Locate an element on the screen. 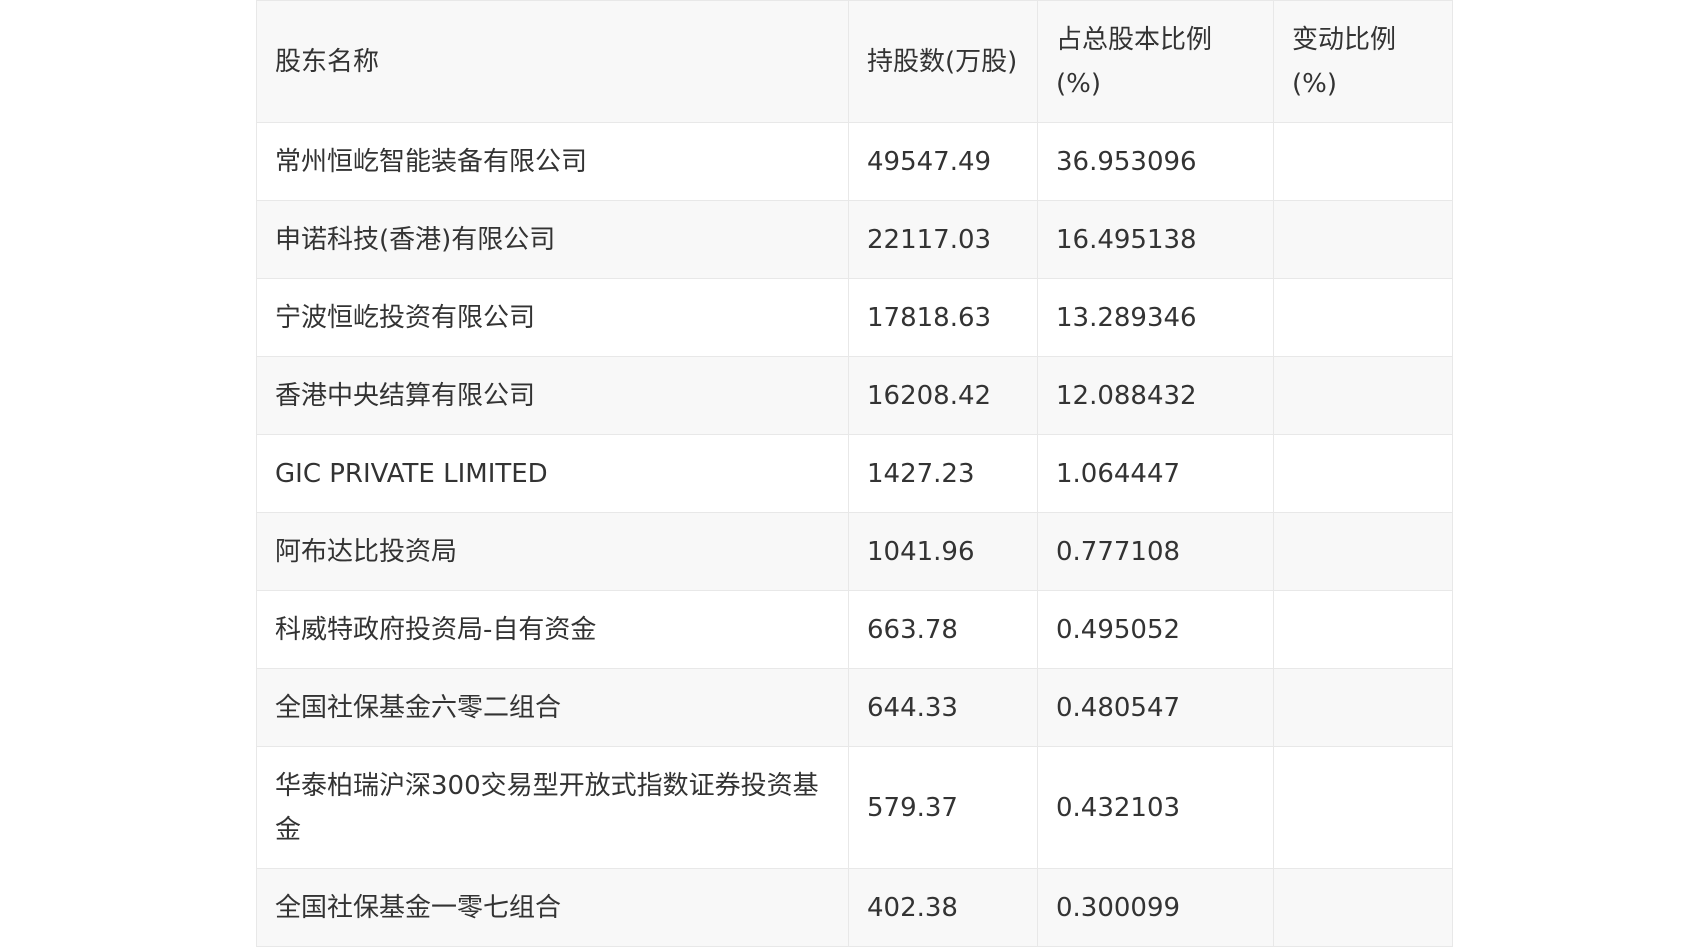  cell-shareholder-name: 阿布达比投资局 is located at coordinates (552, 551).